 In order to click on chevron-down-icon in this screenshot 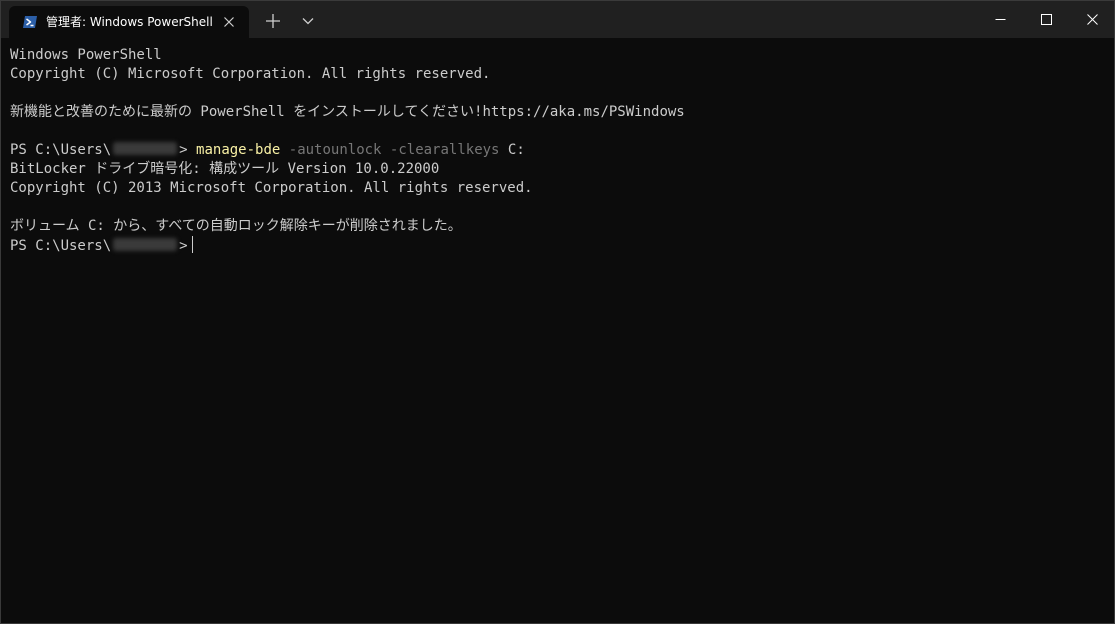, I will do `click(308, 21)`.